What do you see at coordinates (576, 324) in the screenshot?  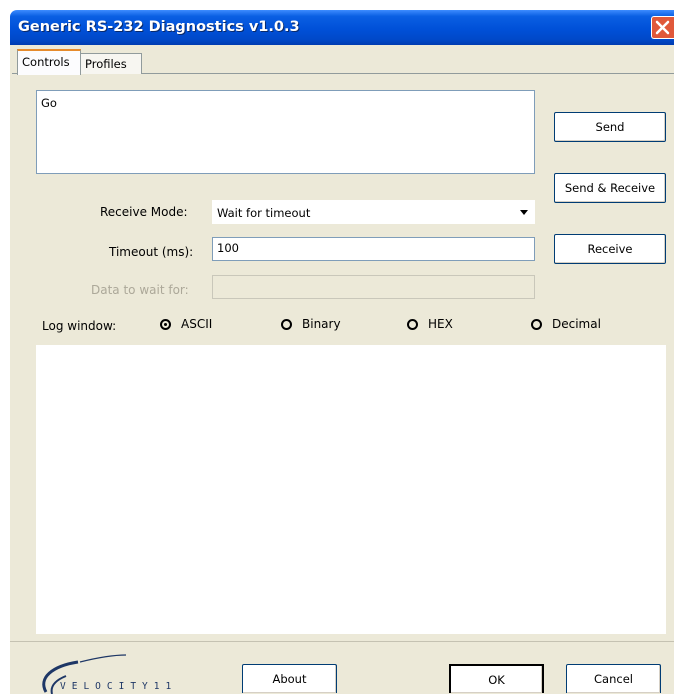 I see `radio-decimal-label: Decimal` at bounding box center [576, 324].